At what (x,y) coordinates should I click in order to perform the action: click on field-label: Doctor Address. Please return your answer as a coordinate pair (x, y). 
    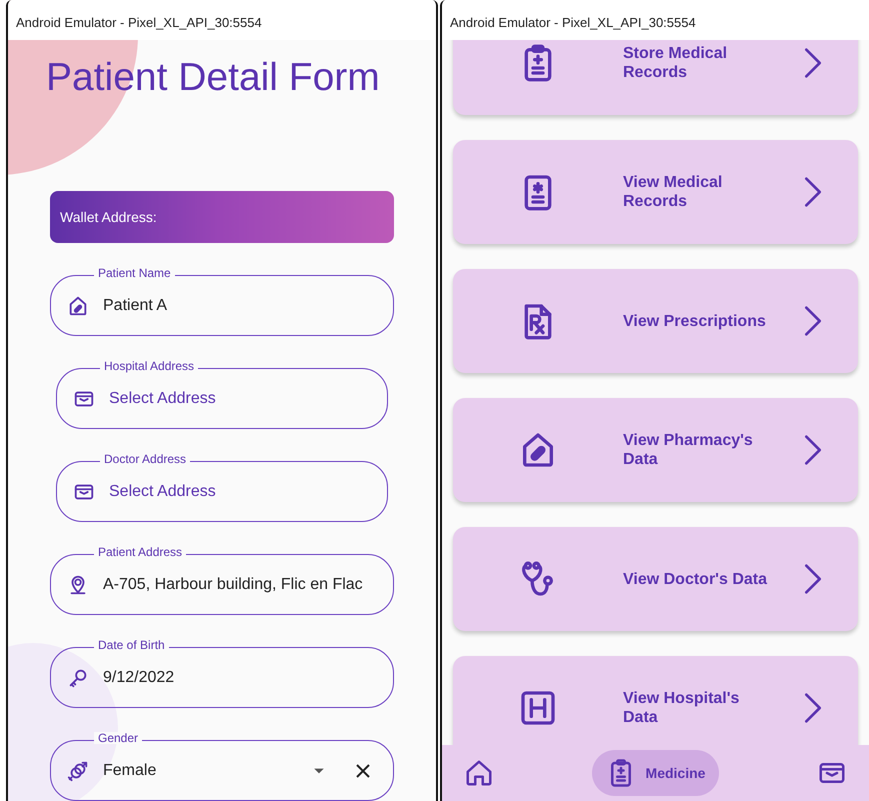
    Looking at the image, I should click on (145, 459).